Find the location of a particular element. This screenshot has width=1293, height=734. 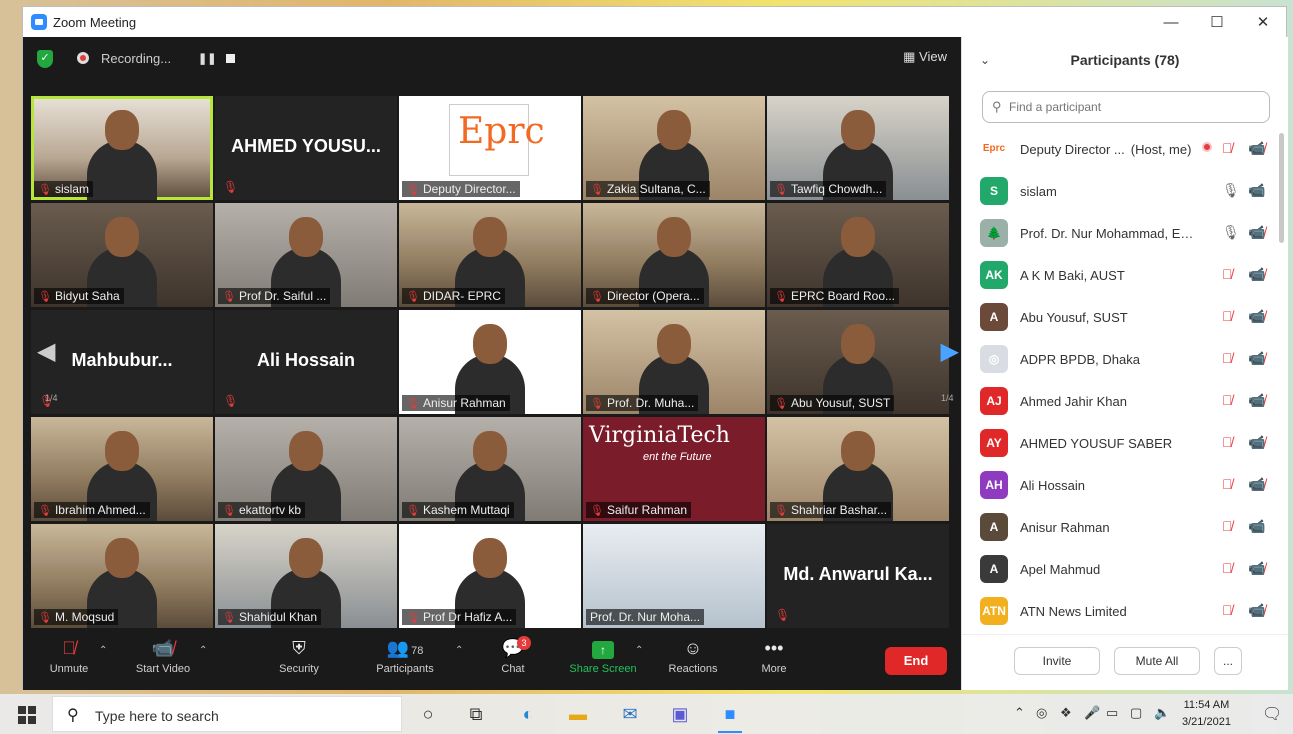

participant-search: ⚲ is located at coordinates (1126, 107).